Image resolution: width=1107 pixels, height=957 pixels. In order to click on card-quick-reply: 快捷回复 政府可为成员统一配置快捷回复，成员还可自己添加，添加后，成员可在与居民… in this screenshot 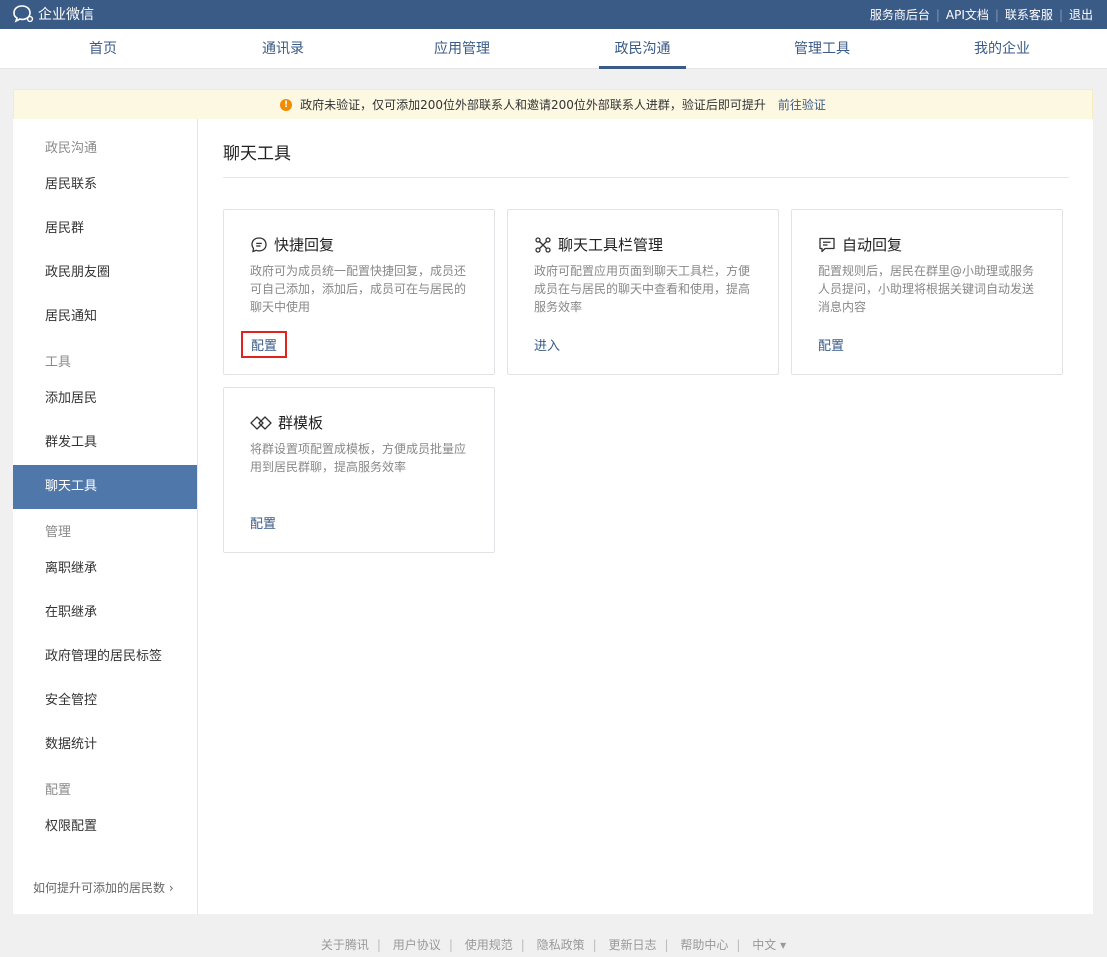, I will do `click(359, 292)`.